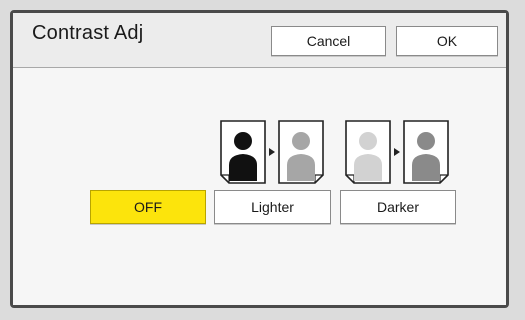 The image size is (525, 320). What do you see at coordinates (88, 33) in the screenshot?
I see `dialog-title: Contrast Adj` at bounding box center [88, 33].